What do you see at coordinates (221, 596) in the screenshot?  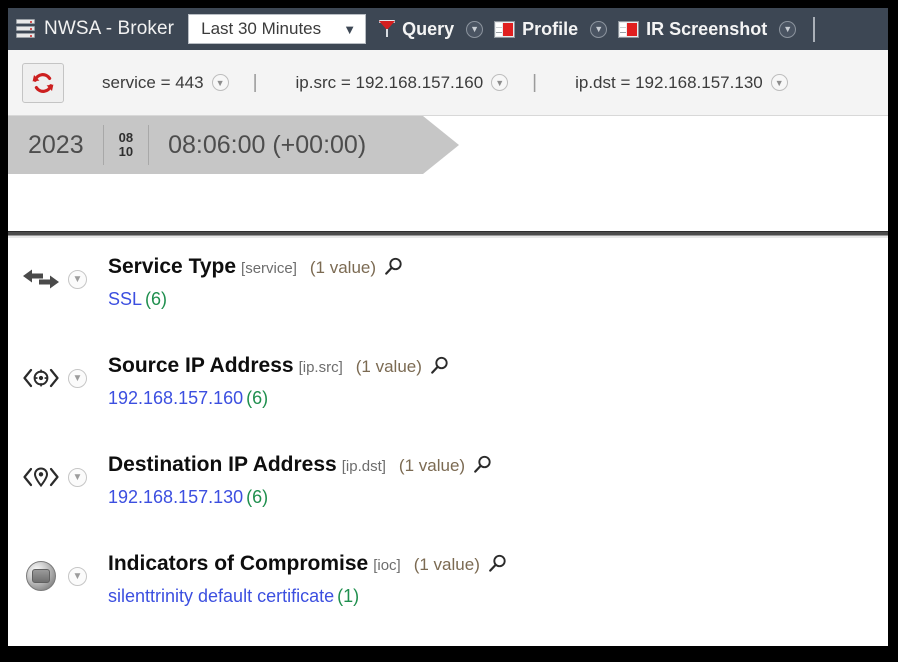 I see `meta-value: silenttrinity default certificate` at bounding box center [221, 596].